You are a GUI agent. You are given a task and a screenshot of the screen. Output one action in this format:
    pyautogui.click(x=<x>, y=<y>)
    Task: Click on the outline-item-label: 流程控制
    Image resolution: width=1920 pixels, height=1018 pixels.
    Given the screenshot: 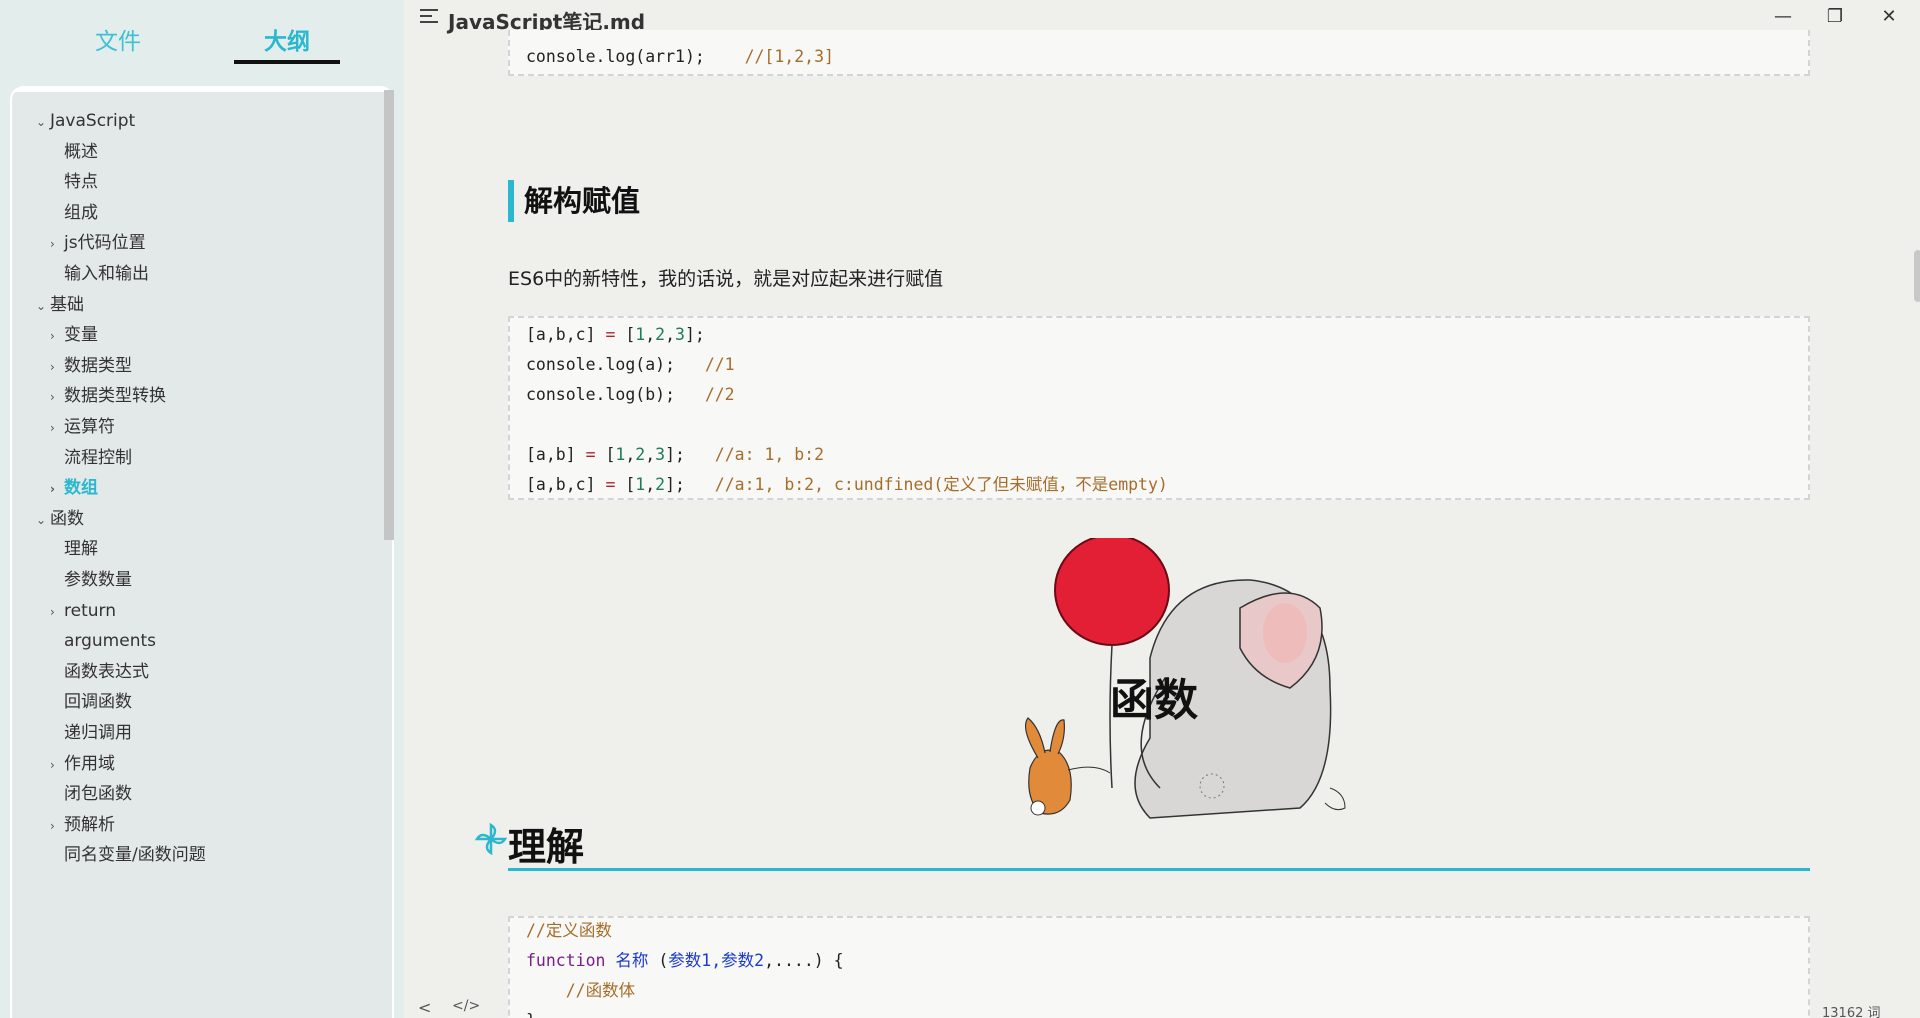 What is the action you would take?
    pyautogui.click(x=98, y=457)
    